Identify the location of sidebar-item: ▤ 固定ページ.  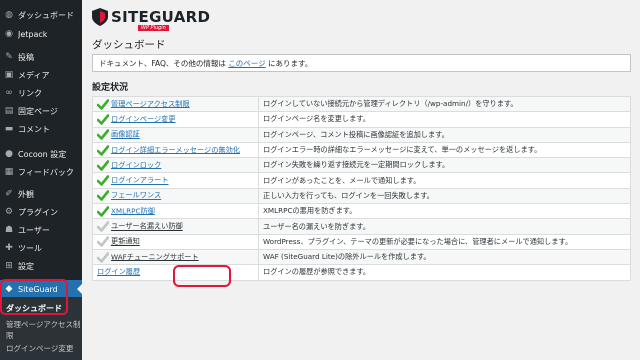
(41, 111).